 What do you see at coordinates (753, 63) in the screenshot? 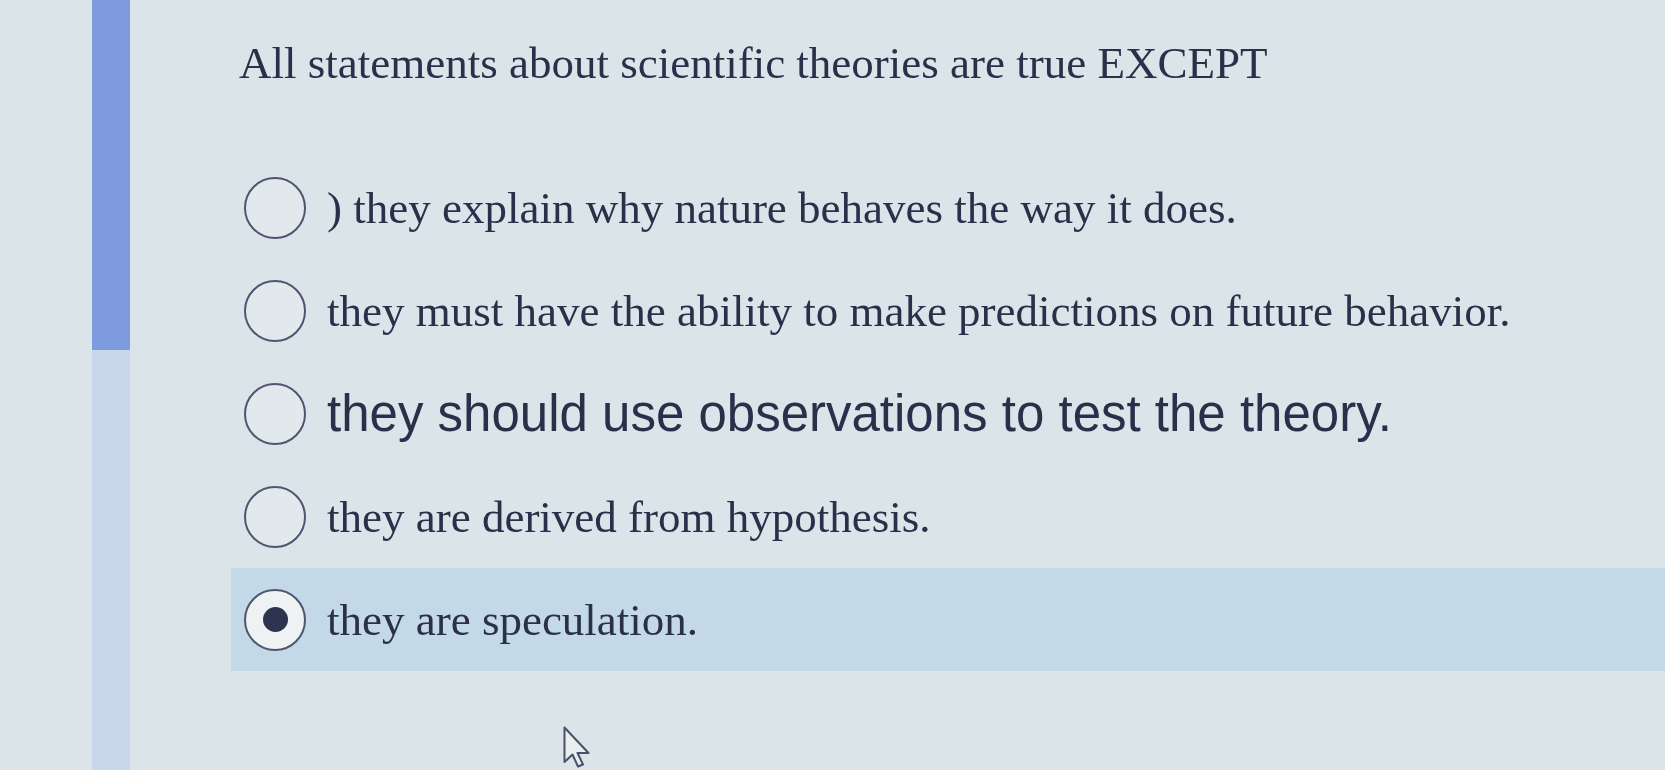
I see `question-text: All statements about scientific theories are true EXCEPT` at bounding box center [753, 63].